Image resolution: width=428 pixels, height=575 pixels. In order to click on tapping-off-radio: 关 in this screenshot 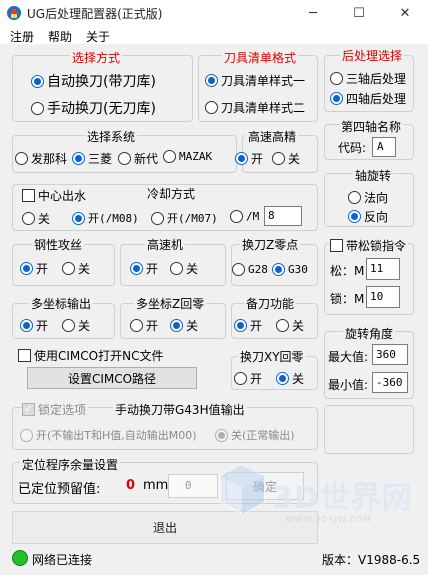, I will do `click(76, 268)`.